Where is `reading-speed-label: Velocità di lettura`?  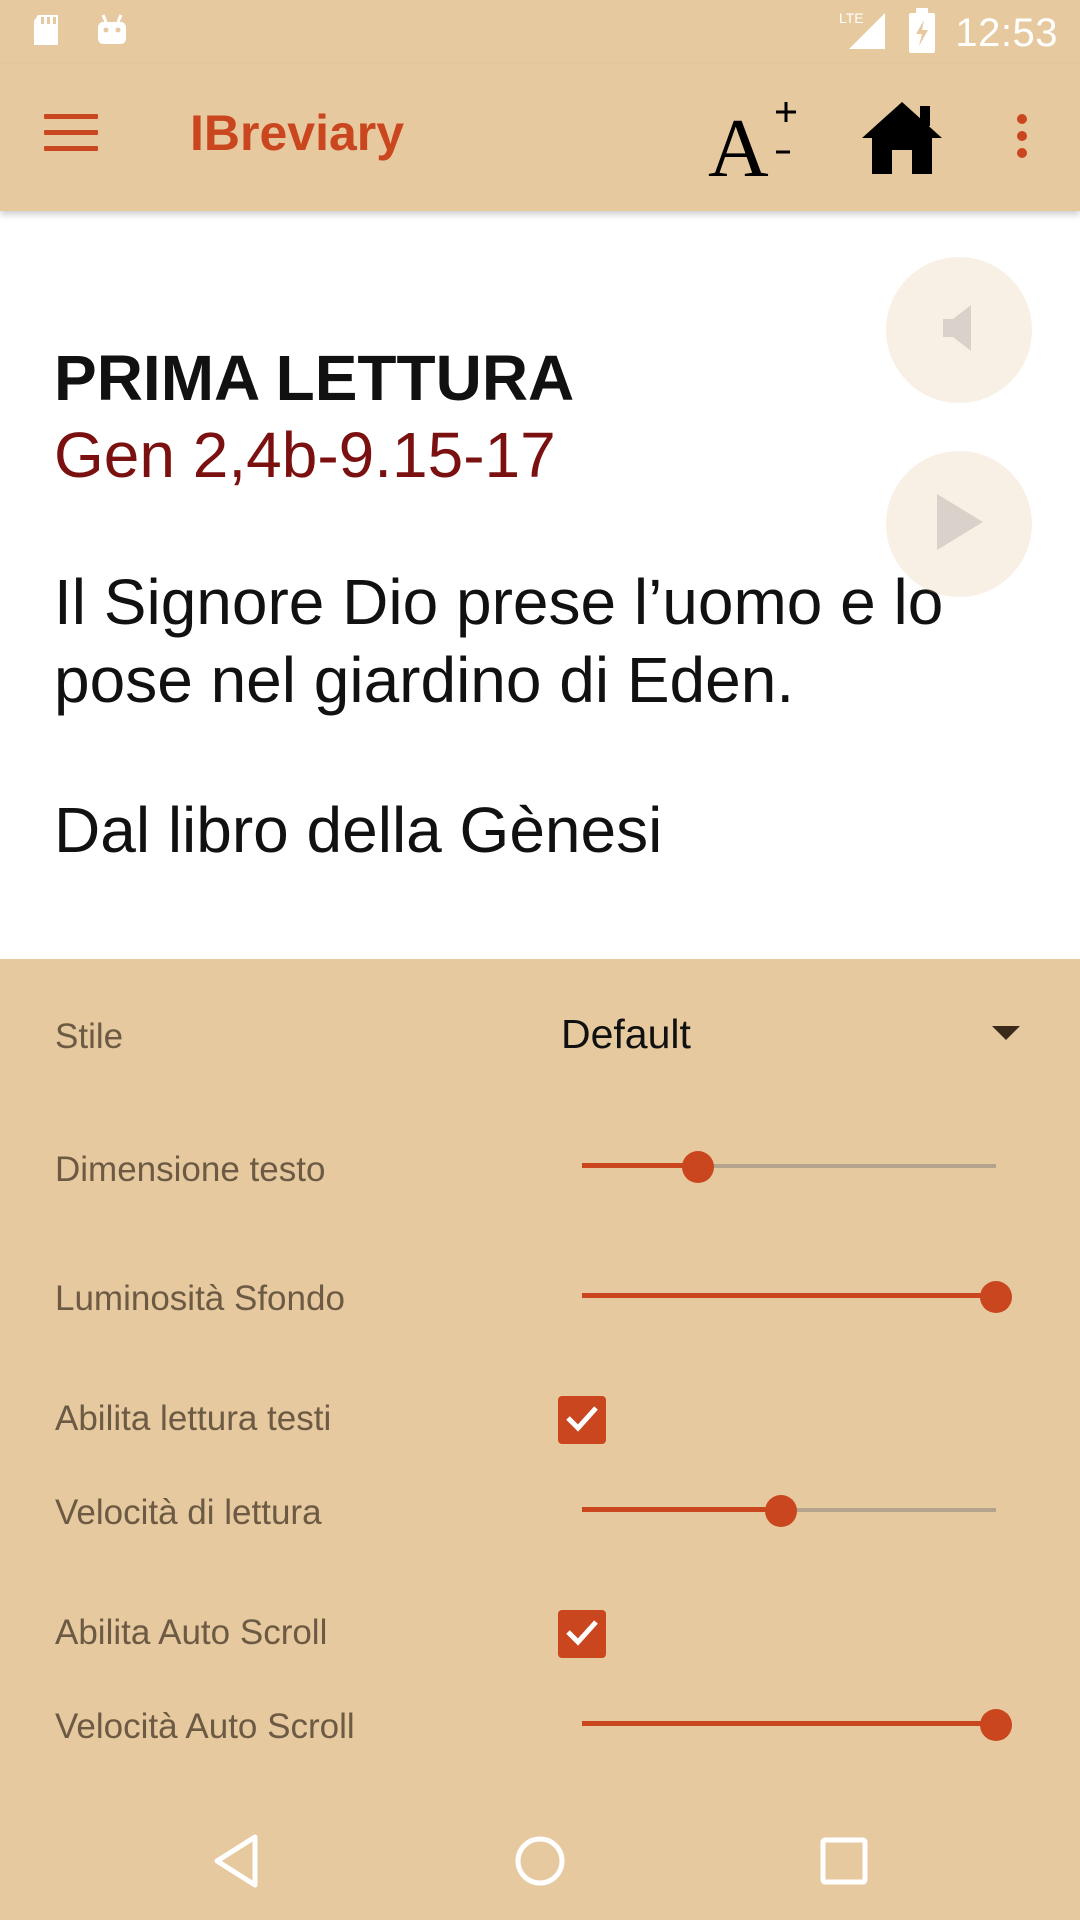 reading-speed-label: Velocità di lettura is located at coordinates (188, 1512).